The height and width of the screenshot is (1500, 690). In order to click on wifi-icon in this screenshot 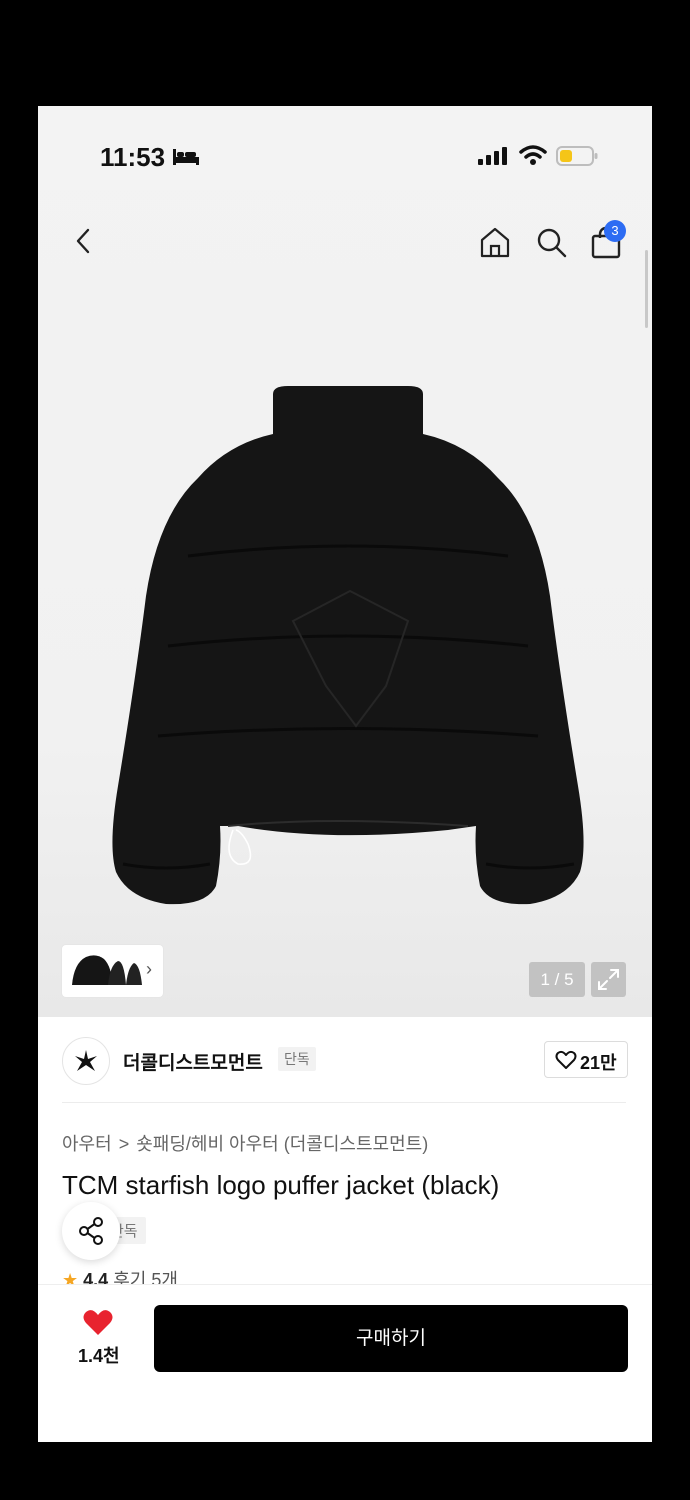, I will do `click(533, 155)`.